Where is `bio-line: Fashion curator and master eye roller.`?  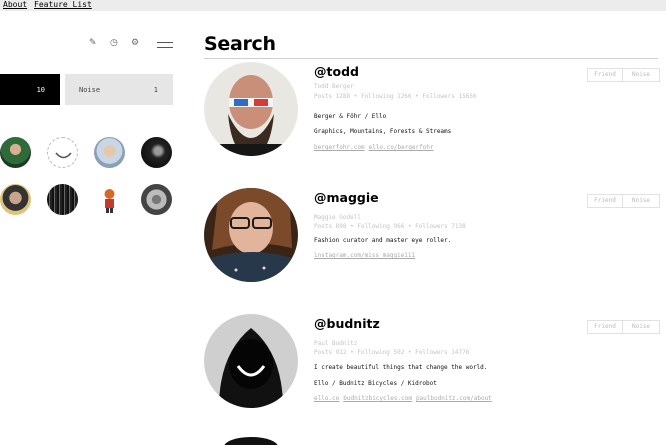
bio-line: Fashion curator and master eye roller. is located at coordinates (383, 240).